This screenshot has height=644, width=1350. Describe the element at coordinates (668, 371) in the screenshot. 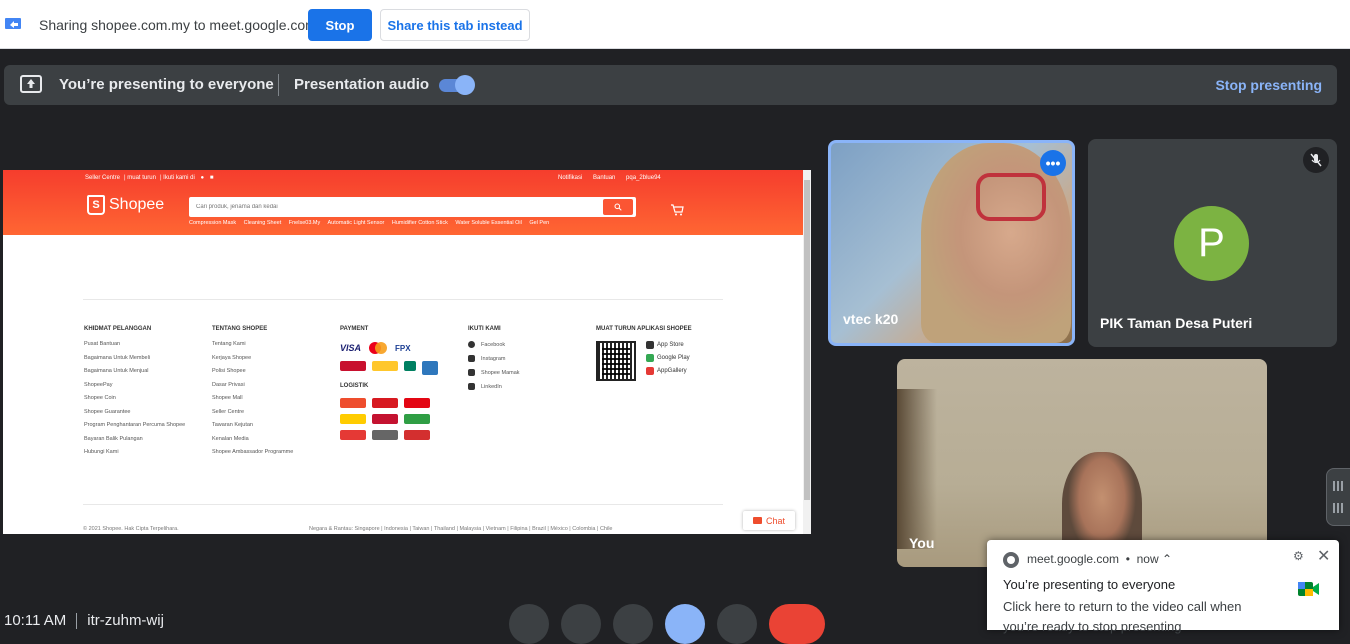

I see `app-gallery-badge: AppGallery` at that location.